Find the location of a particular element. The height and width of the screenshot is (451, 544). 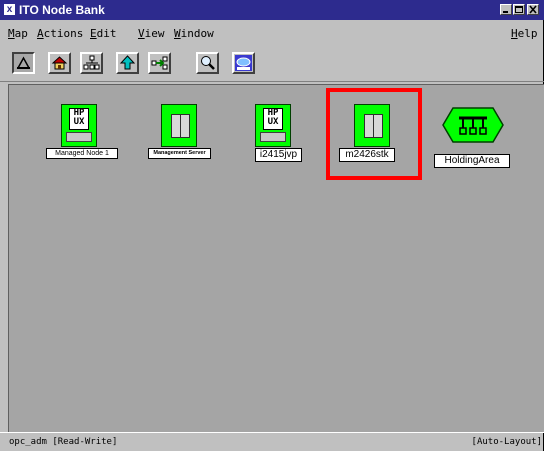

selection-highlight is located at coordinates (374, 134).